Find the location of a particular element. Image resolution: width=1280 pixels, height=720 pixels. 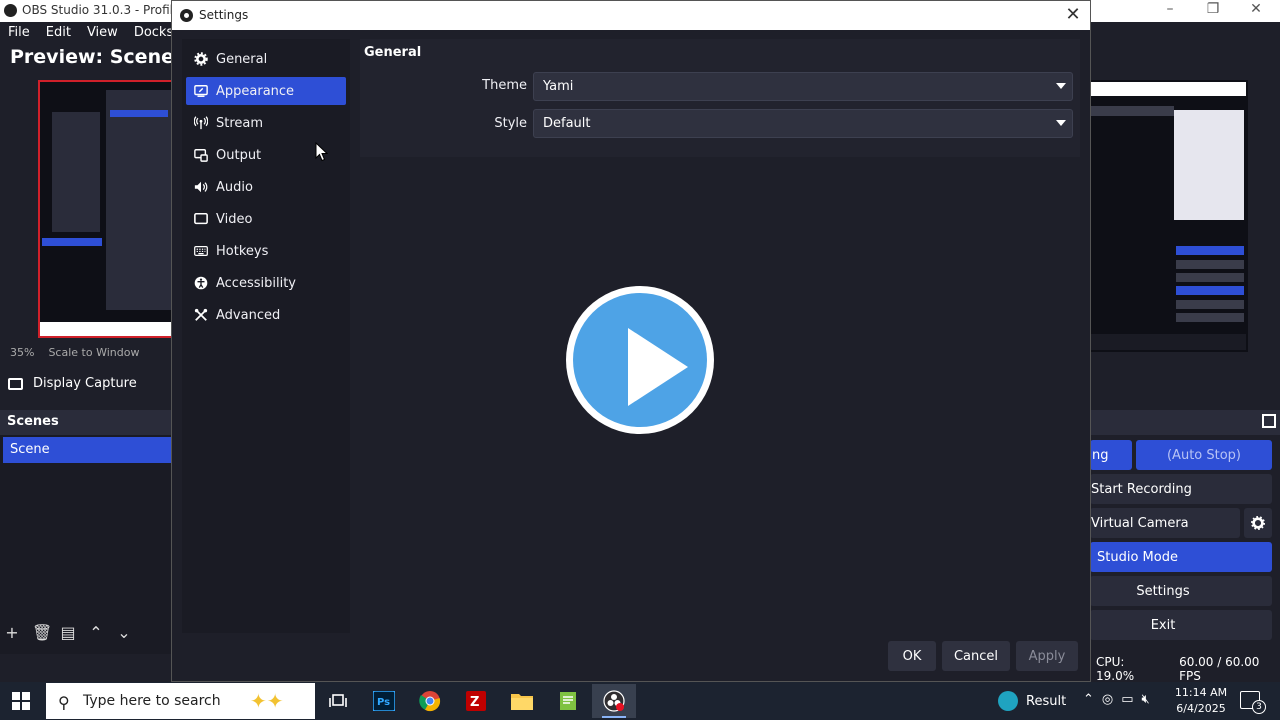

style-select: Default is located at coordinates (803, 123).